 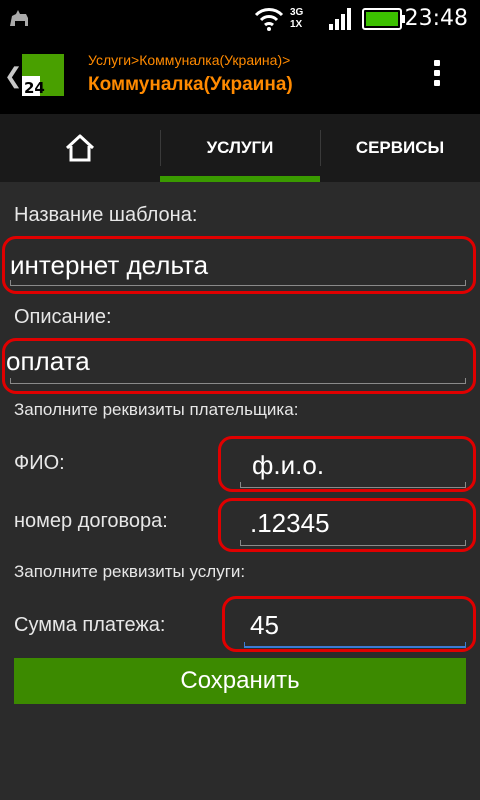 I want to click on page-title: Коммуналка(Украина), so click(x=190, y=84).